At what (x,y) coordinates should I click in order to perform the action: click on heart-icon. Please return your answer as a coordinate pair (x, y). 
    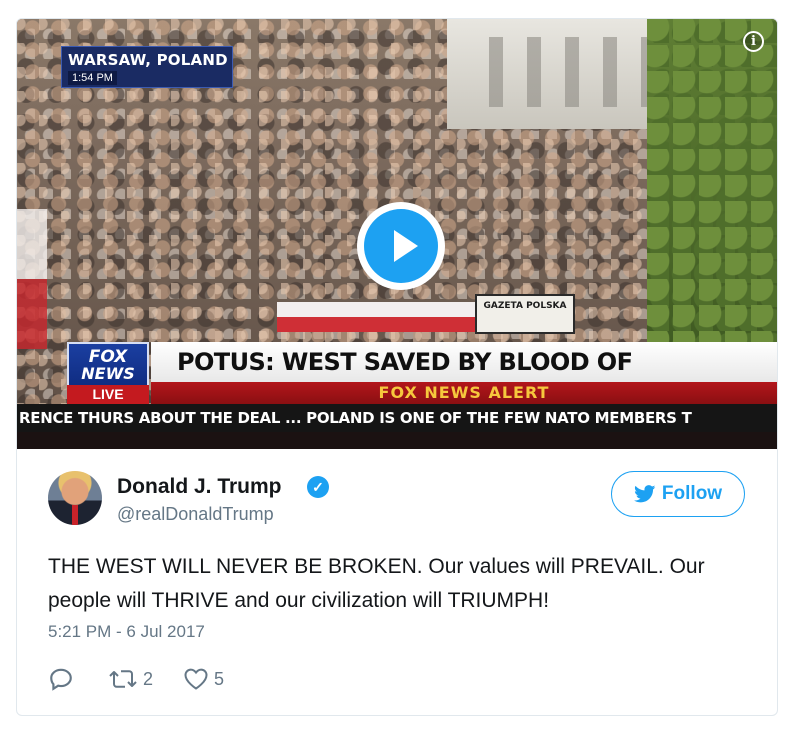
    Looking at the image, I should click on (196, 679).